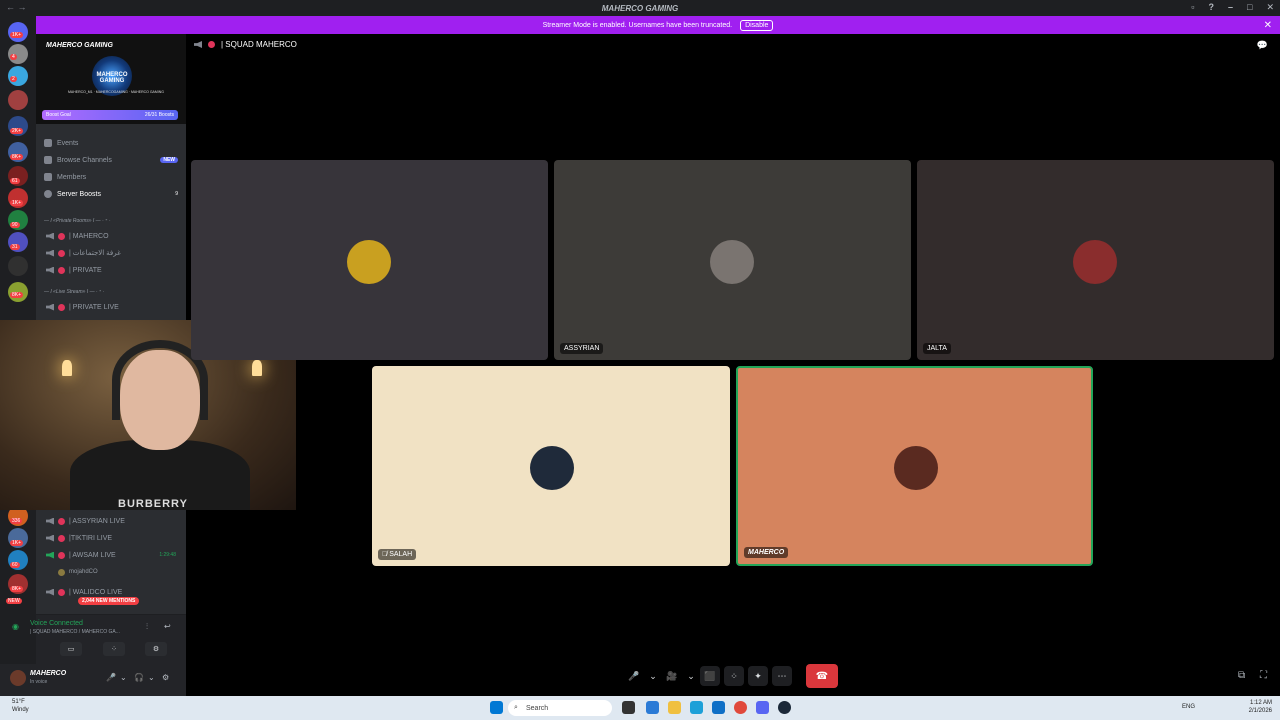  What do you see at coordinates (167, 626) in the screenshot?
I see `disconnect-icon: ↩` at bounding box center [167, 626].